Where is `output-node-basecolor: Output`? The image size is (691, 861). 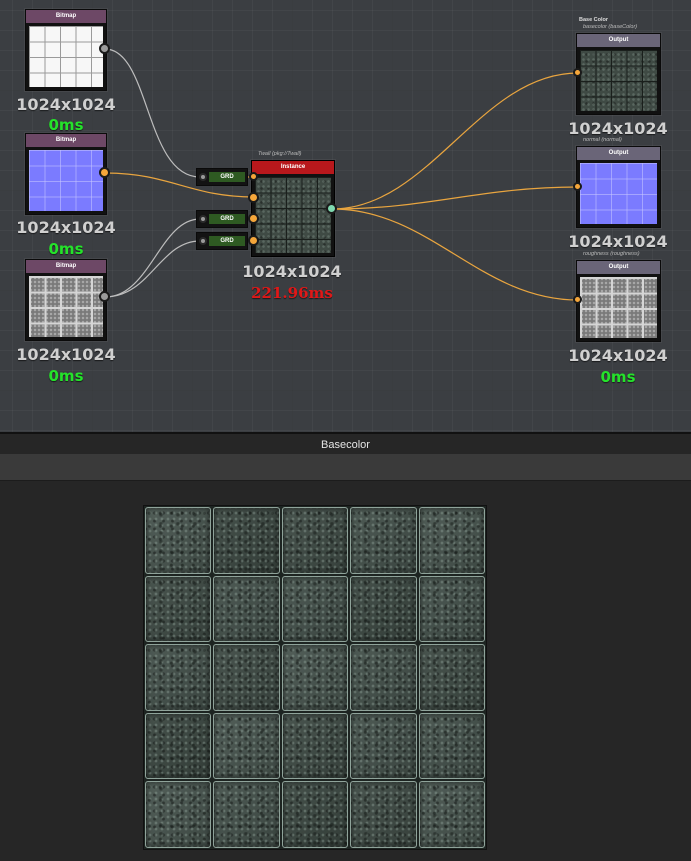 output-node-basecolor: Output is located at coordinates (618, 74).